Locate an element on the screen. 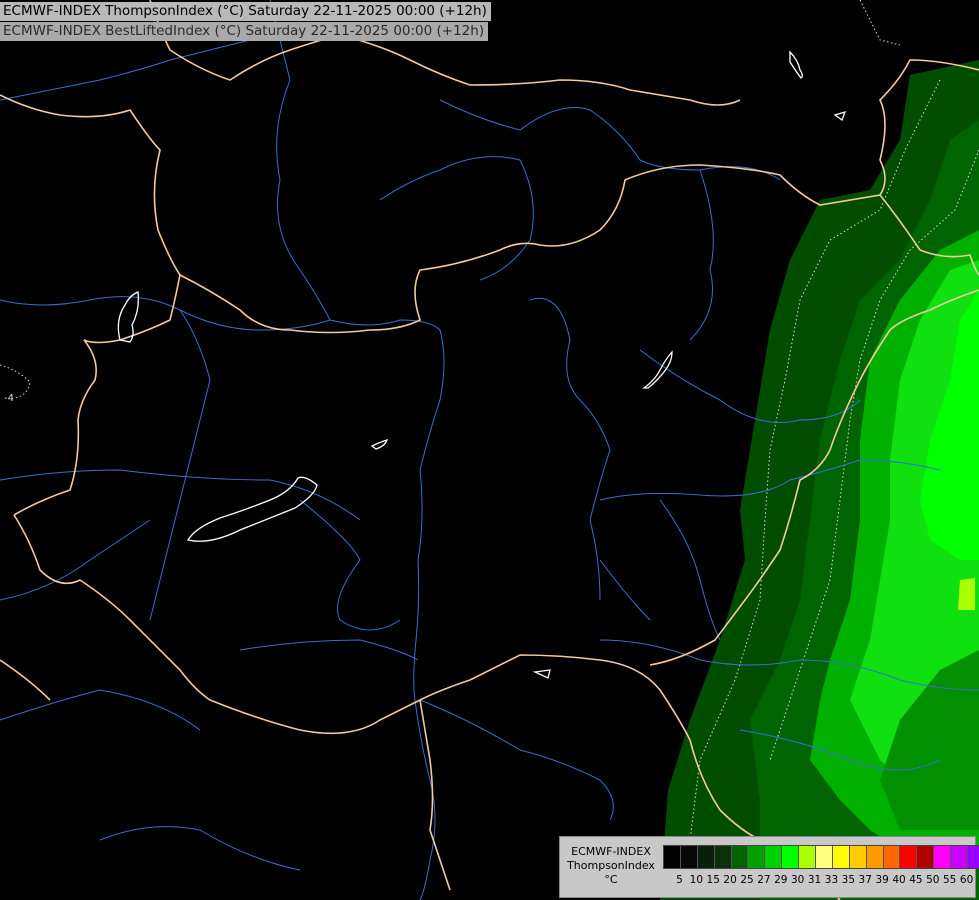  legend-tick-label: 35 is located at coordinates (848, 880).